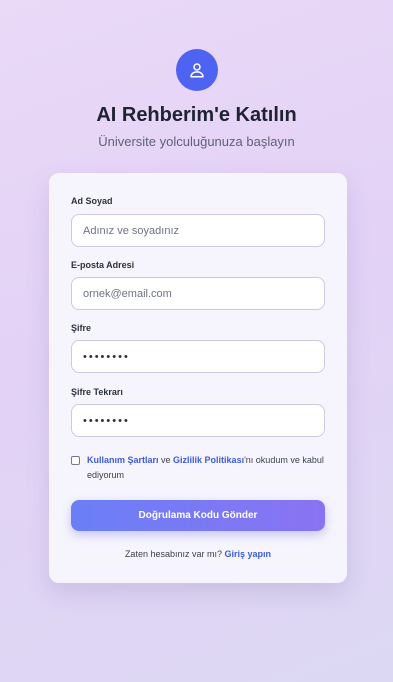 The image size is (393, 682). Describe the element at coordinates (208, 460) in the screenshot. I see `privacy-policy-link: Gizlilik Politikası` at that location.